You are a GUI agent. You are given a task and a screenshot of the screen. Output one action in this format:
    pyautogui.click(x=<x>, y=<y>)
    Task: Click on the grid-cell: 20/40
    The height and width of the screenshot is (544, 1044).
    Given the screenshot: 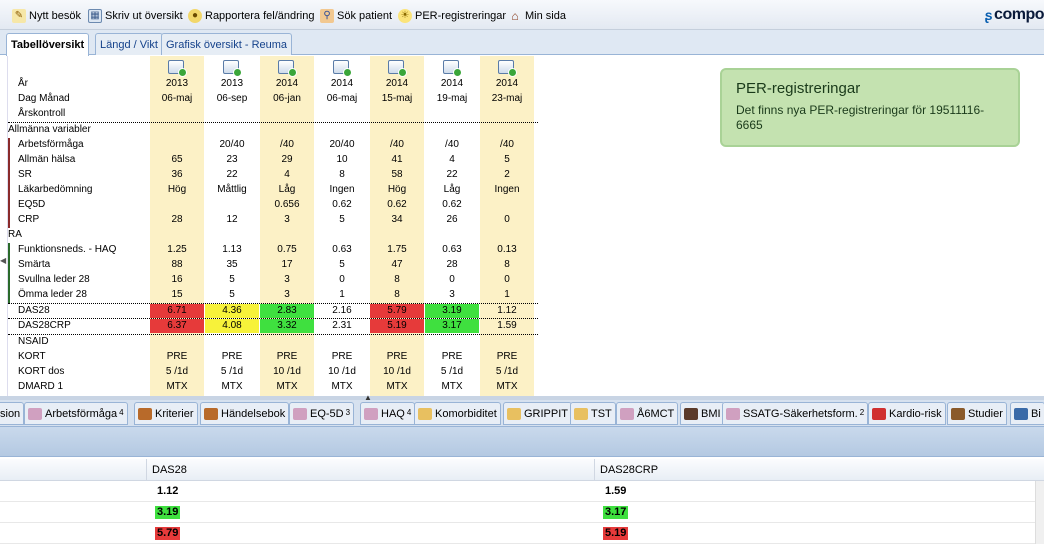 What is the action you would take?
    pyautogui.click(x=232, y=144)
    